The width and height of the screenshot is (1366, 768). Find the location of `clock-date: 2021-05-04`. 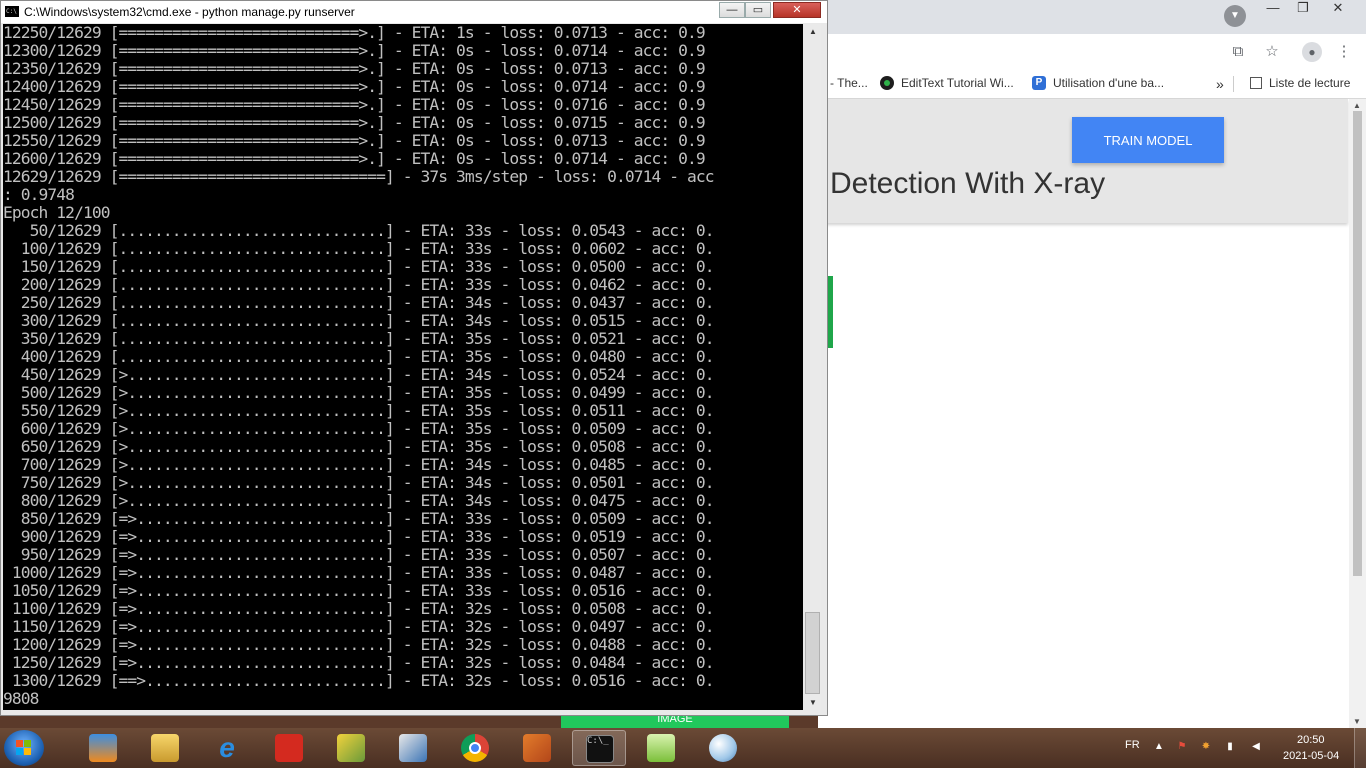

clock-date: 2021-05-04 is located at coordinates (1311, 756).